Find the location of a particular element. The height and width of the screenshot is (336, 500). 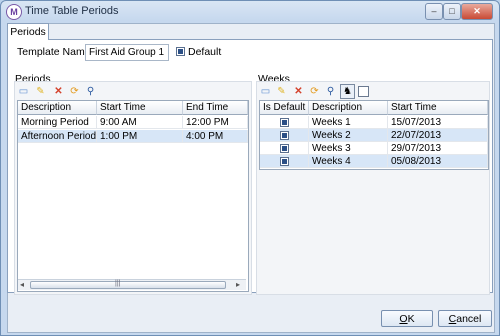

title-bar: M Time Table Periods – □ ✕ is located at coordinates (250, 12).